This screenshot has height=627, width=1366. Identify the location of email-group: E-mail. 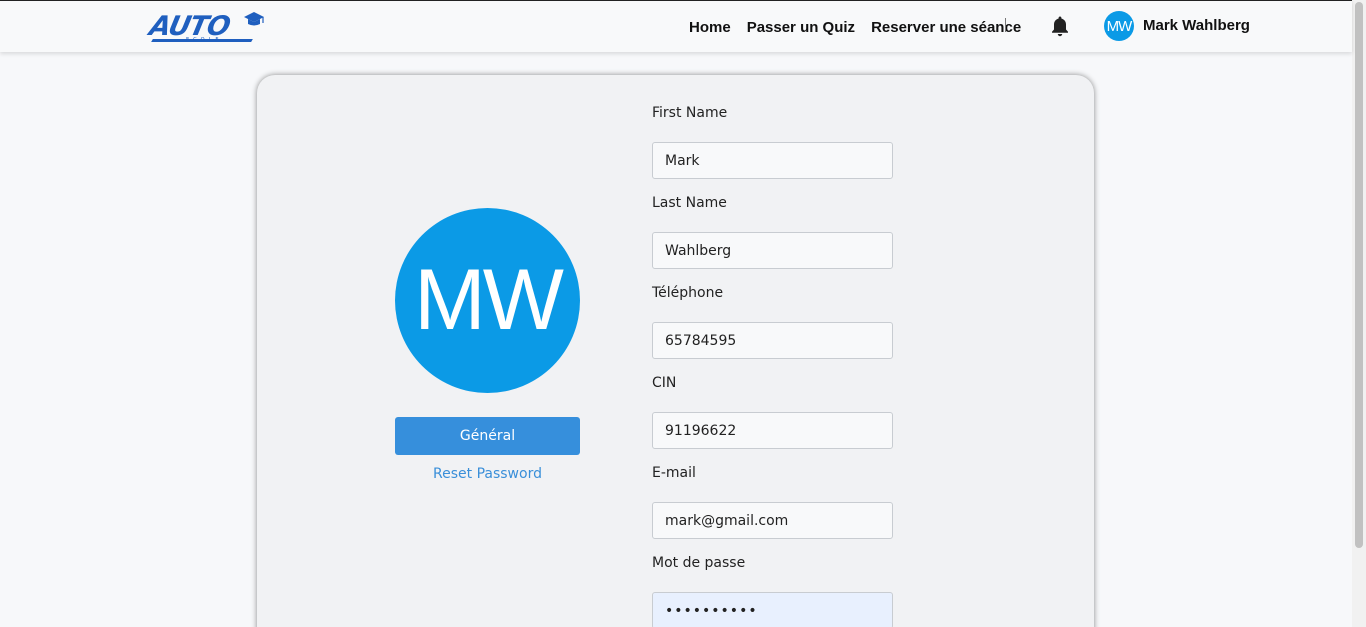
(772, 502).